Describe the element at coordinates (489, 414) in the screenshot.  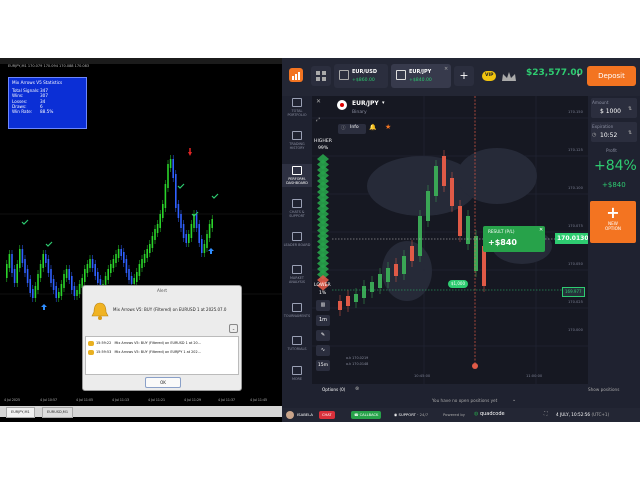
I see `quadcode-logo: ◍ quadcode` at that location.